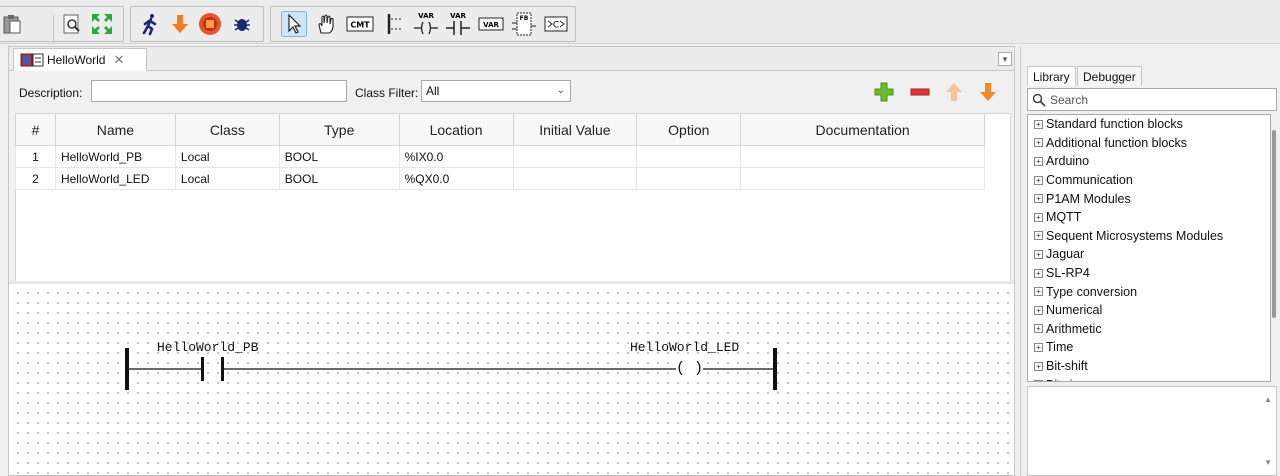  I want to click on transfer-icon, so click(180, 24).